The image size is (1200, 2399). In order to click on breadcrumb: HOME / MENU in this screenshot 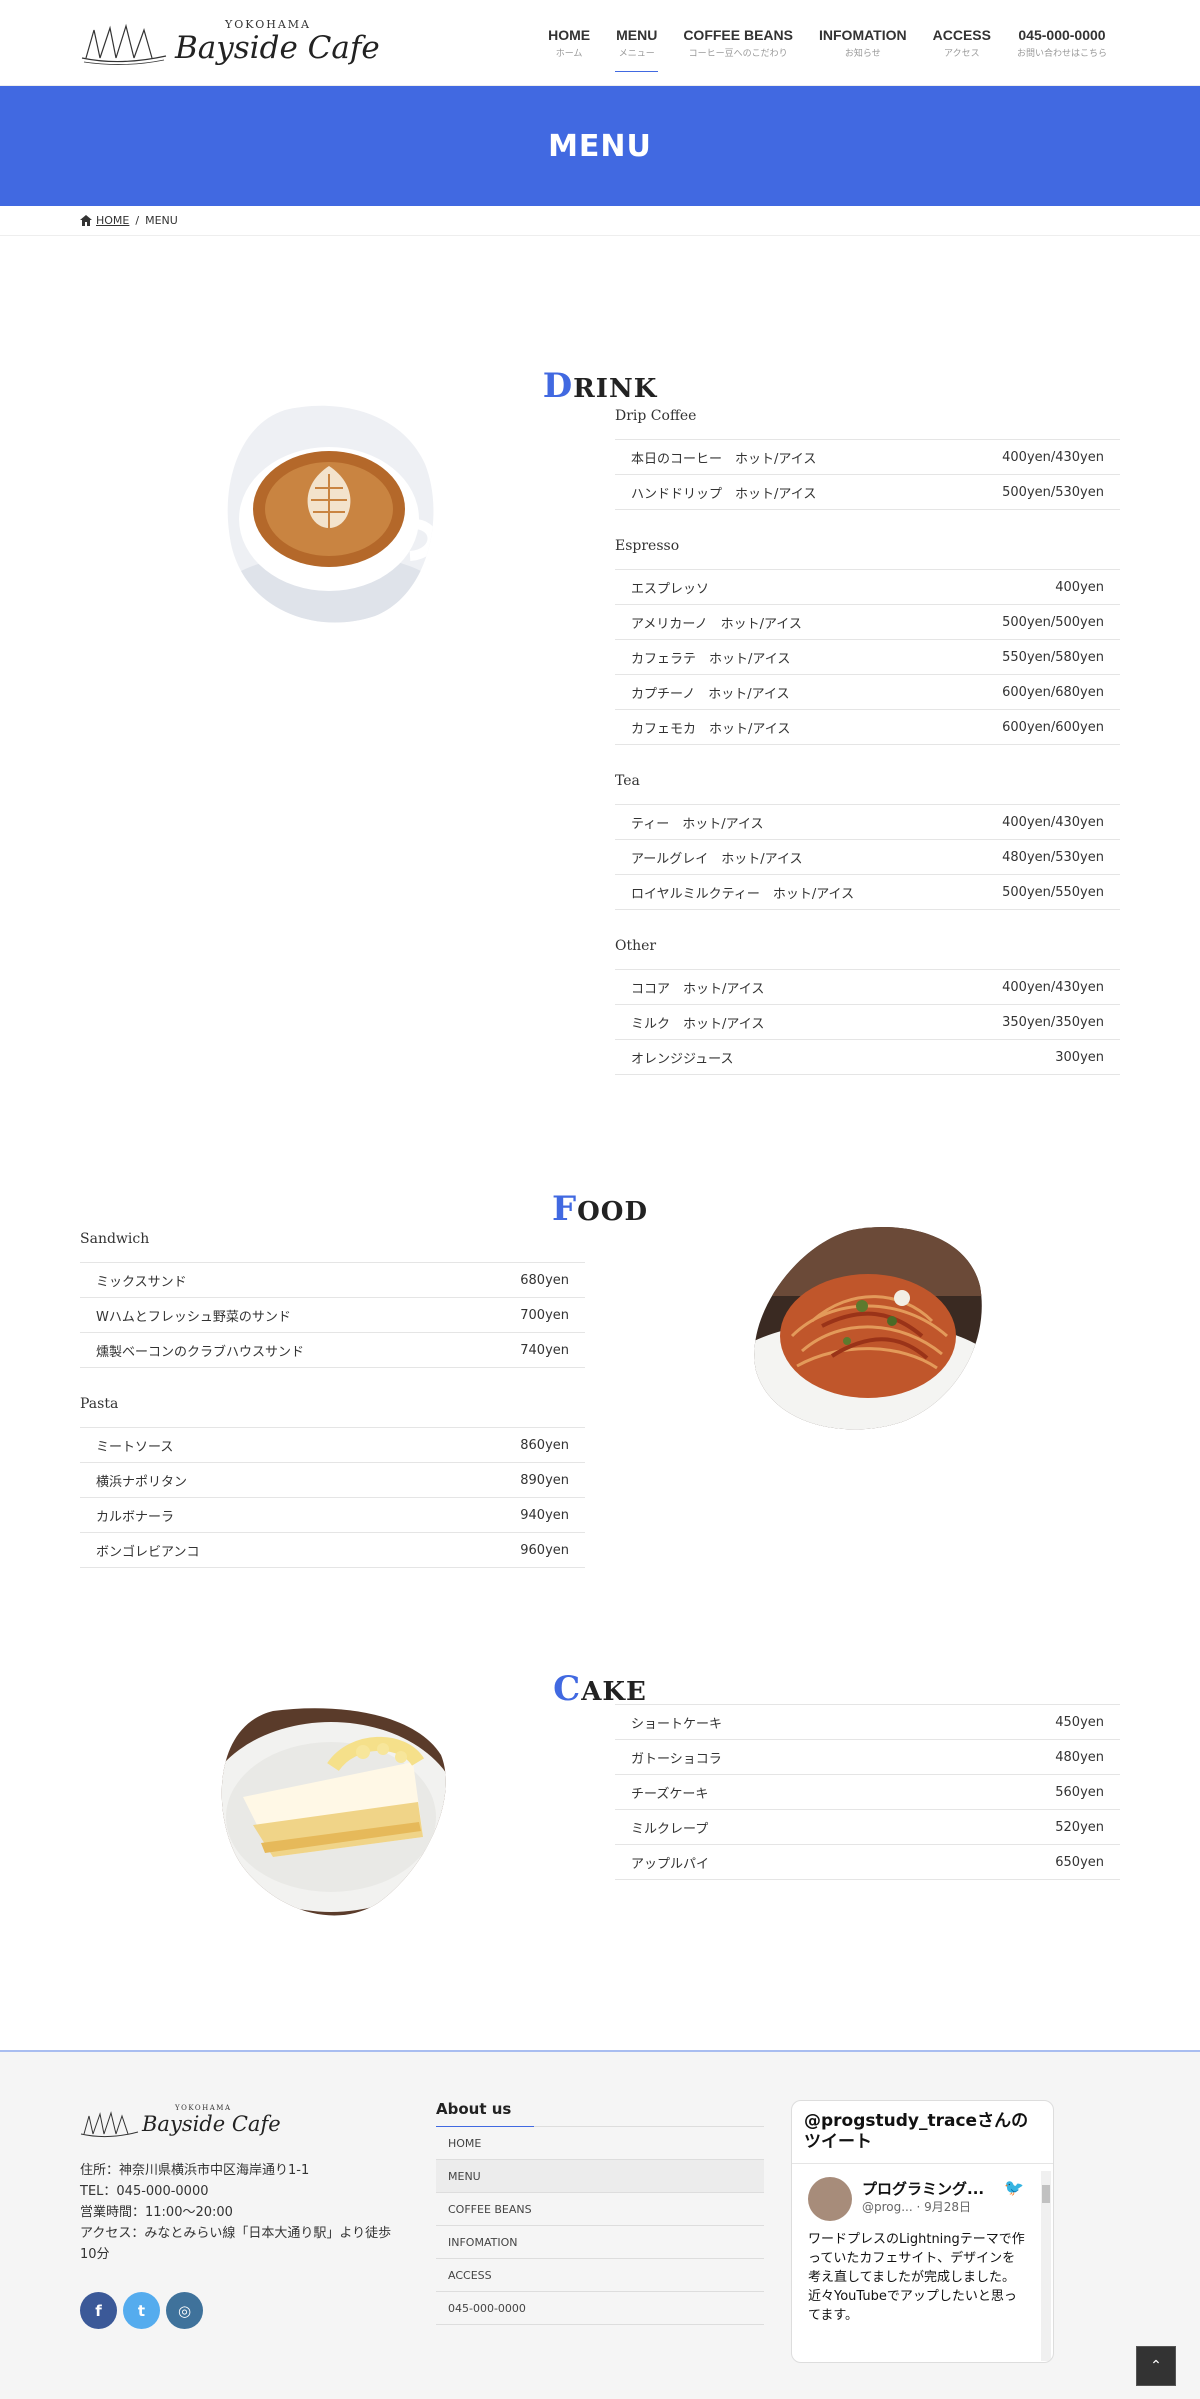, I will do `click(600, 221)`.